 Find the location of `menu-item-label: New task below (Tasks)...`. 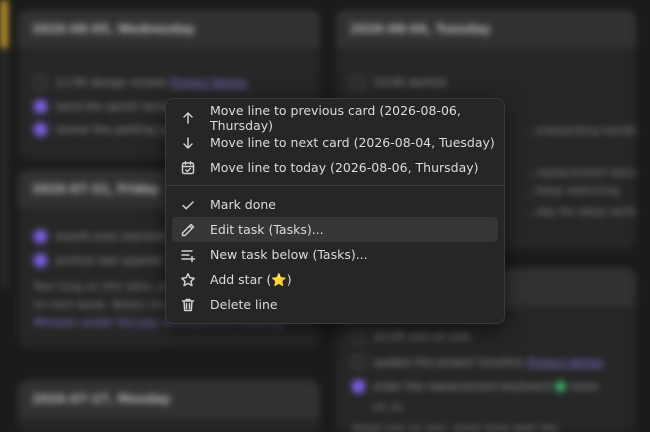

menu-item-label: New task below (Tasks)... is located at coordinates (289, 254).